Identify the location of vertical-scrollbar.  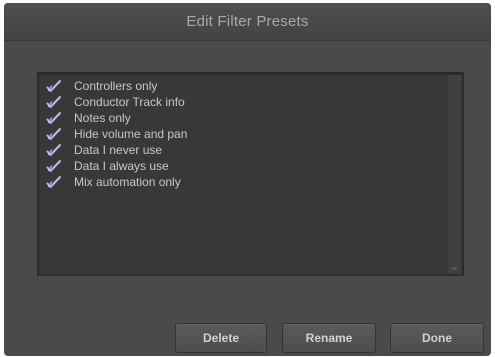
(454, 174).